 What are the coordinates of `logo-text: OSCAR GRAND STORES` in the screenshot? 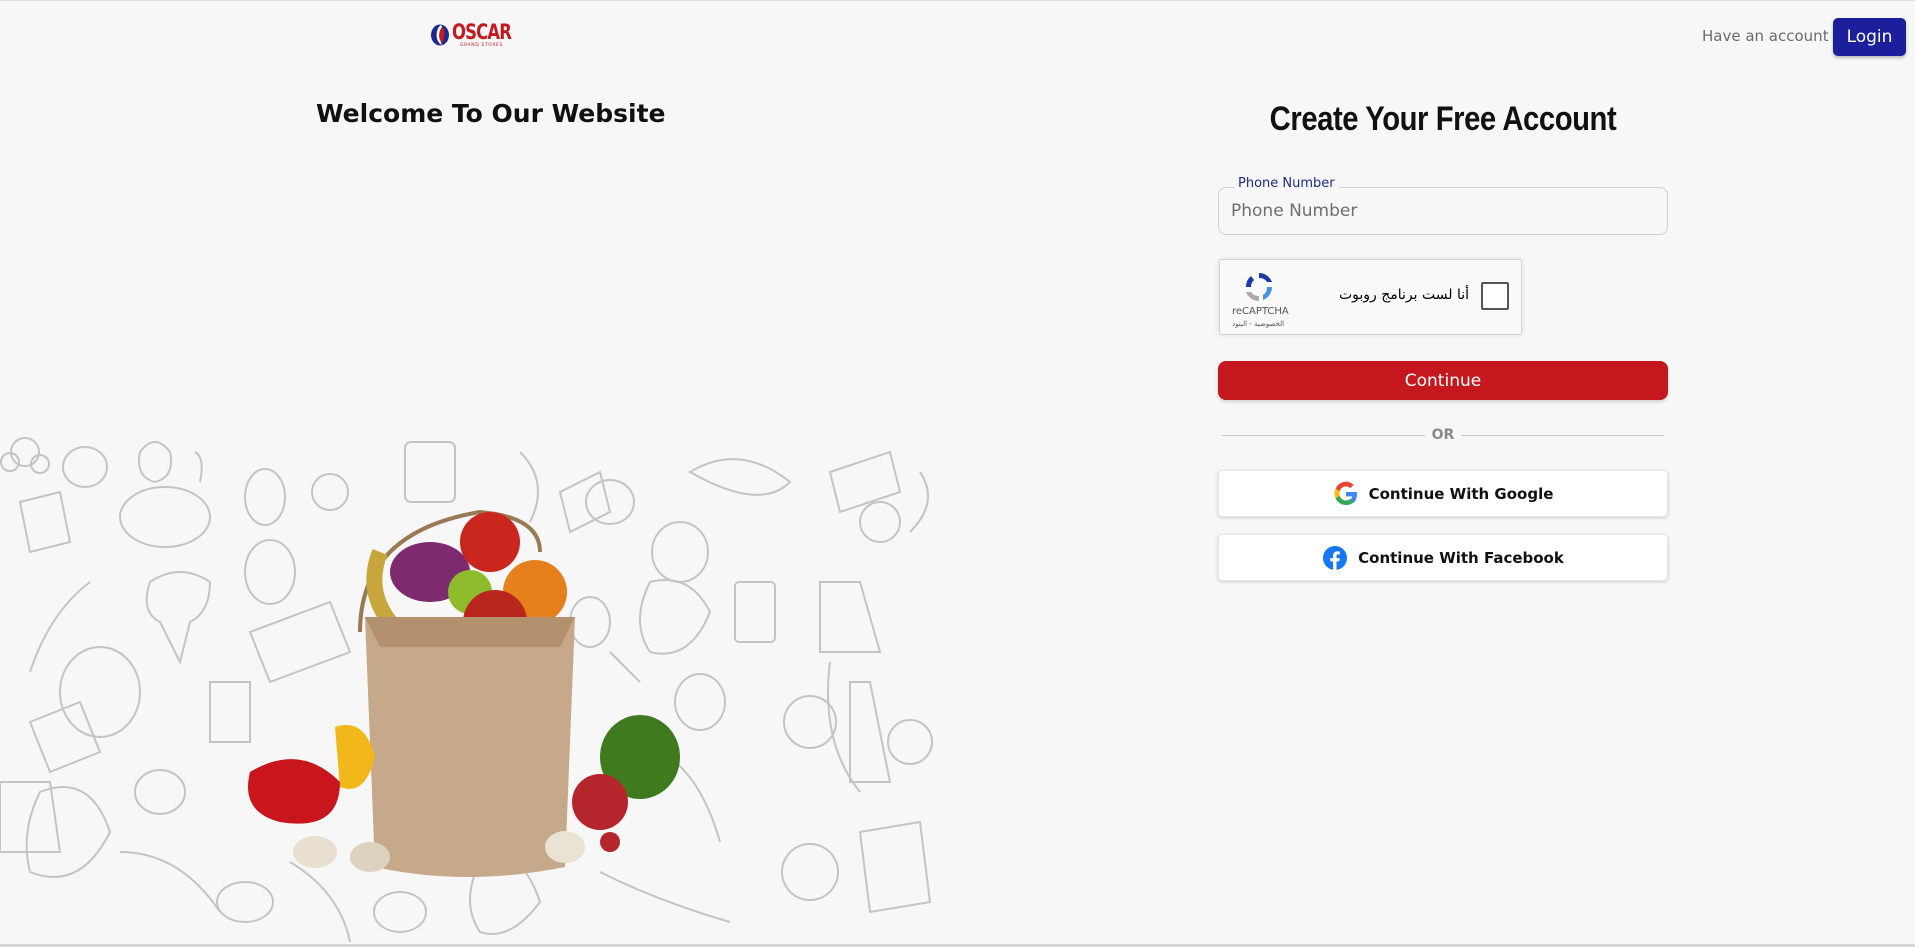 It's located at (490, 35).